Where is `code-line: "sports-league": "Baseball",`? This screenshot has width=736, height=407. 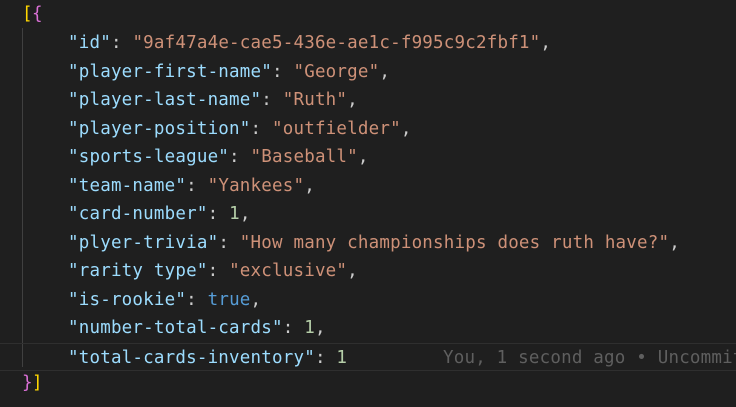 code-line: "sports-league": "Baseball", is located at coordinates (368, 157).